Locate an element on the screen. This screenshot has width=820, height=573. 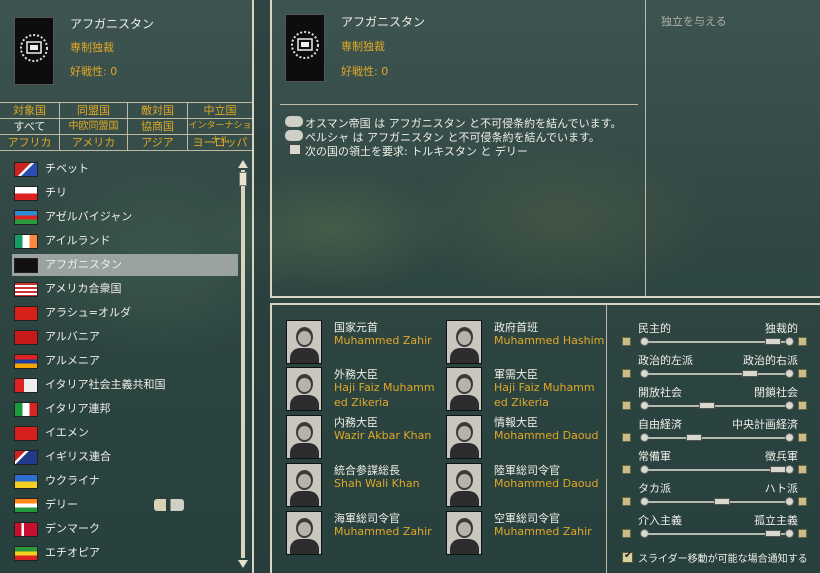
country-list-label: アルバニア is located at coordinates (72, 336).